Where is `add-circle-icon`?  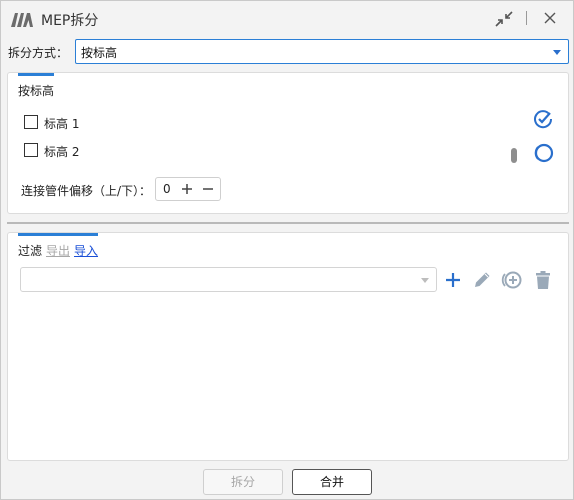
add-circle-icon is located at coordinates (512, 280).